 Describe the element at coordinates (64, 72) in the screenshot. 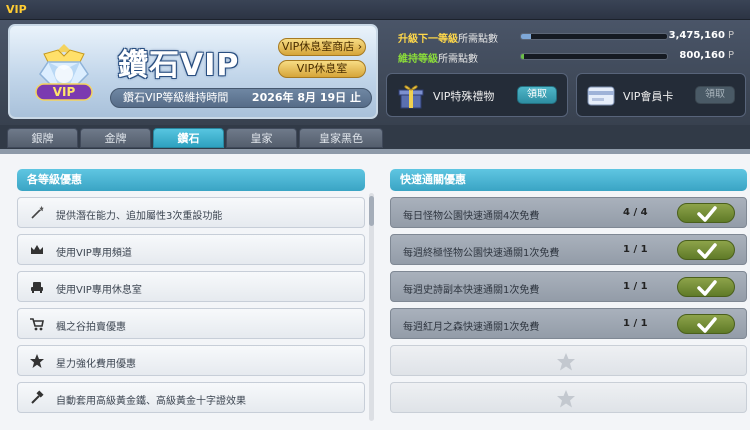

I see `diamond-vip-emblem-icon: VIP` at that location.